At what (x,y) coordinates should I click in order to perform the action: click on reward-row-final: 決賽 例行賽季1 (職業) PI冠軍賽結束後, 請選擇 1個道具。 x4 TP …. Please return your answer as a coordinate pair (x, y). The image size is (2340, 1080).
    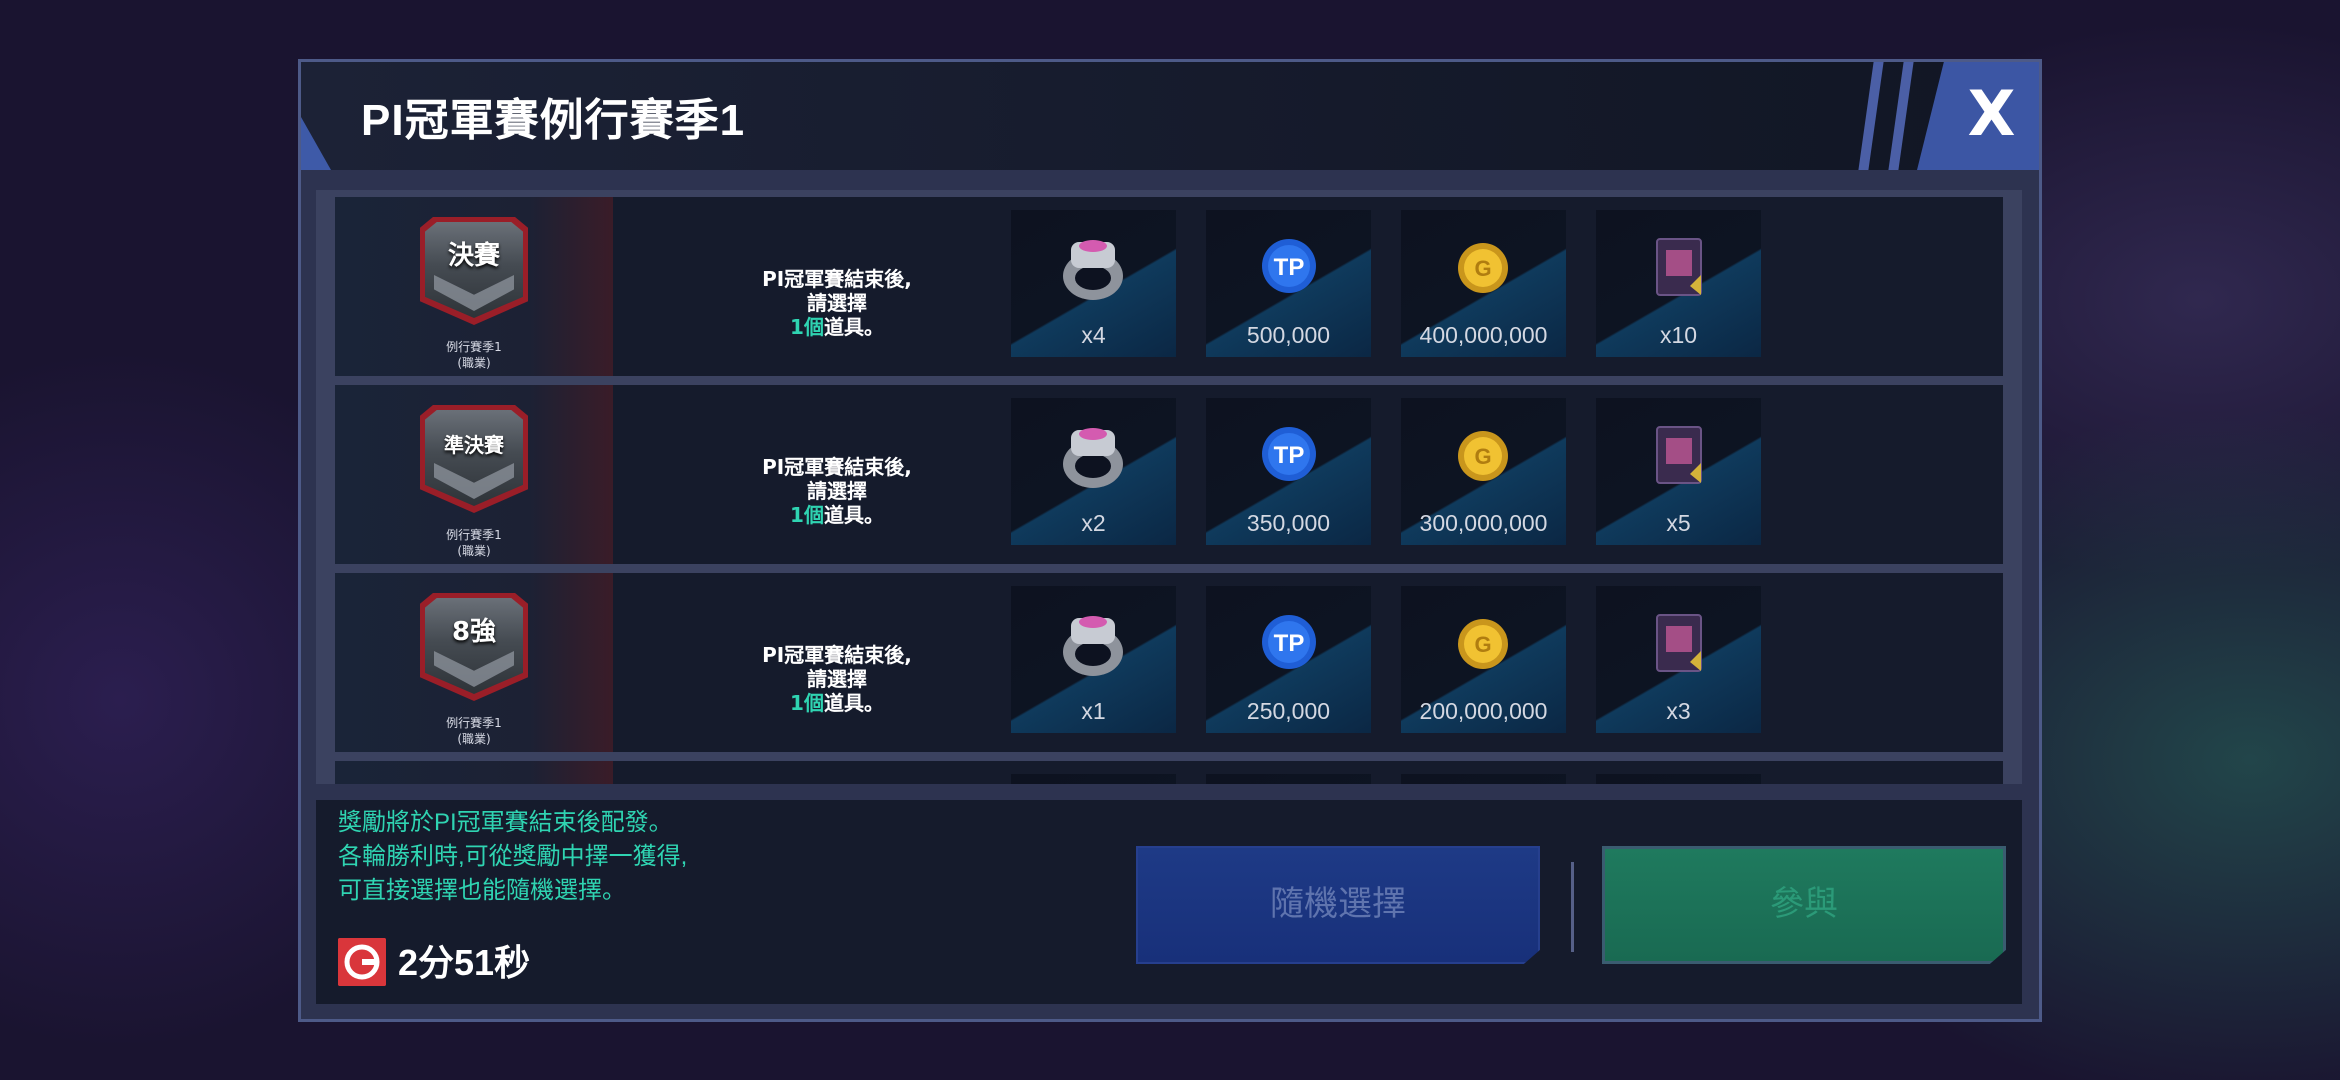
    Looking at the image, I should click on (1169, 286).